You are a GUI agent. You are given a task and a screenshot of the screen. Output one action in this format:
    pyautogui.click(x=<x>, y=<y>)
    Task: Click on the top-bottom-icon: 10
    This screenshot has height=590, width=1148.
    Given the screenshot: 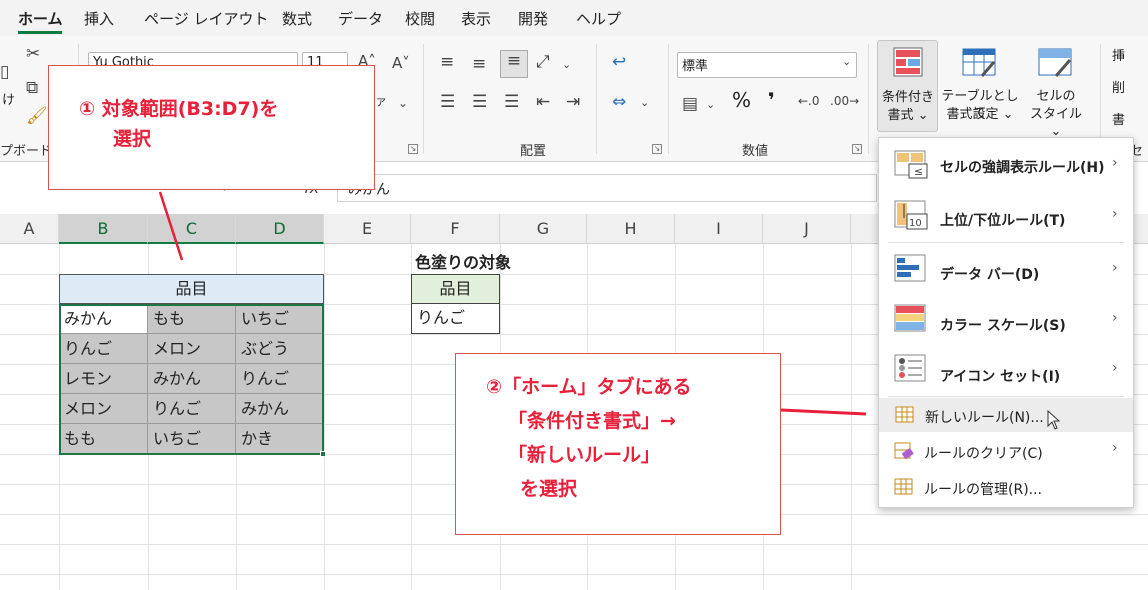 What is the action you would take?
    pyautogui.click(x=911, y=215)
    